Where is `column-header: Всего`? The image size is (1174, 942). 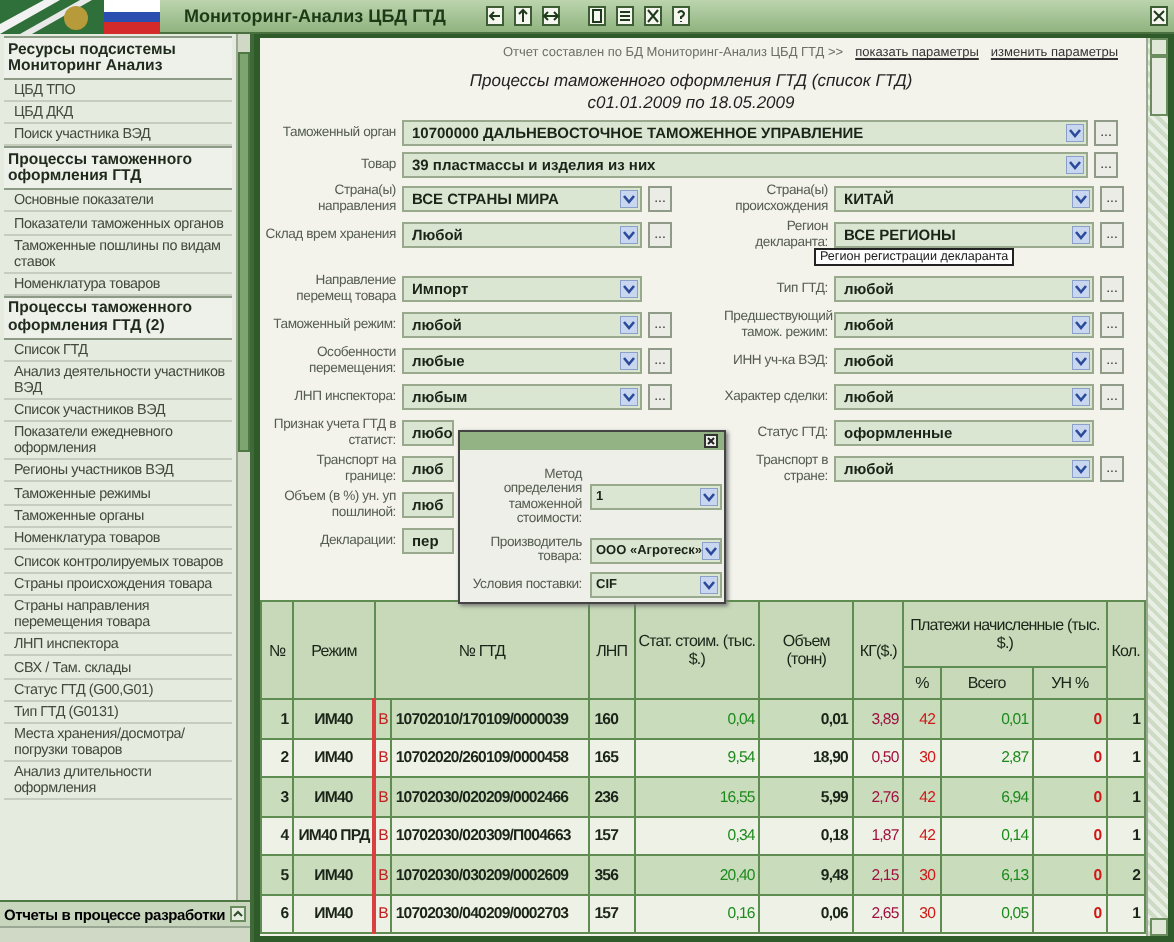 column-header: Всего is located at coordinates (987, 683).